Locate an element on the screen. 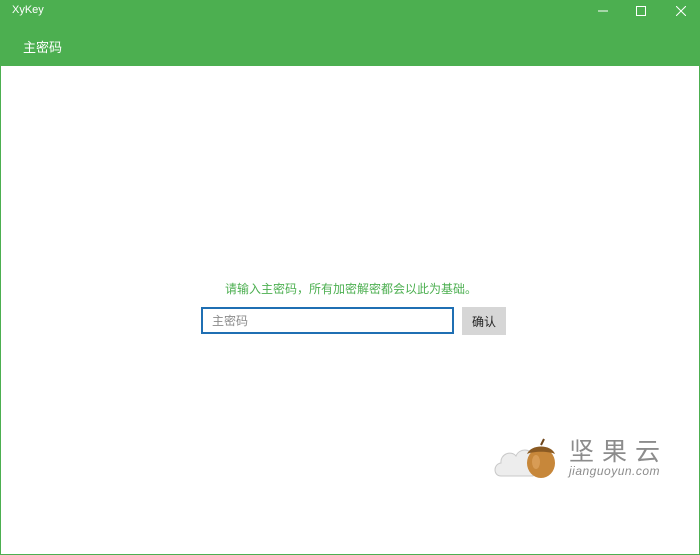  watermark: 坚果云 jianguoyun.com is located at coordinates (586, 458).